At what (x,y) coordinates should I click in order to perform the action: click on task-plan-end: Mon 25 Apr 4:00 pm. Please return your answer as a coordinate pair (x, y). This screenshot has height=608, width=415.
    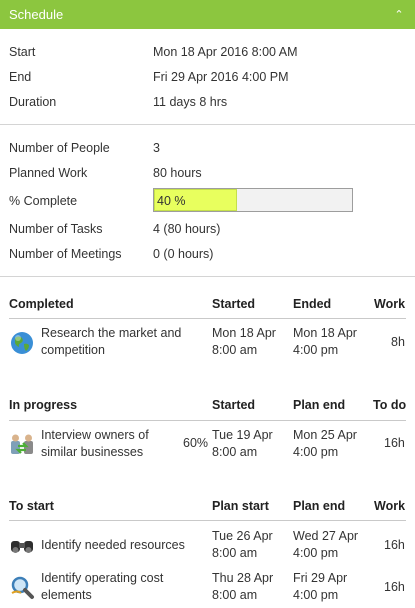
    Looking at the image, I should click on (325, 444).